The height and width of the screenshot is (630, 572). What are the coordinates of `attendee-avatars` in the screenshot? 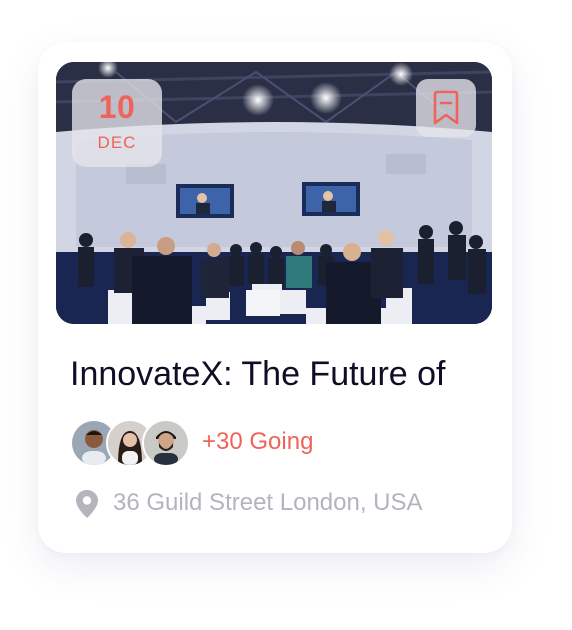 It's located at (145, 443).